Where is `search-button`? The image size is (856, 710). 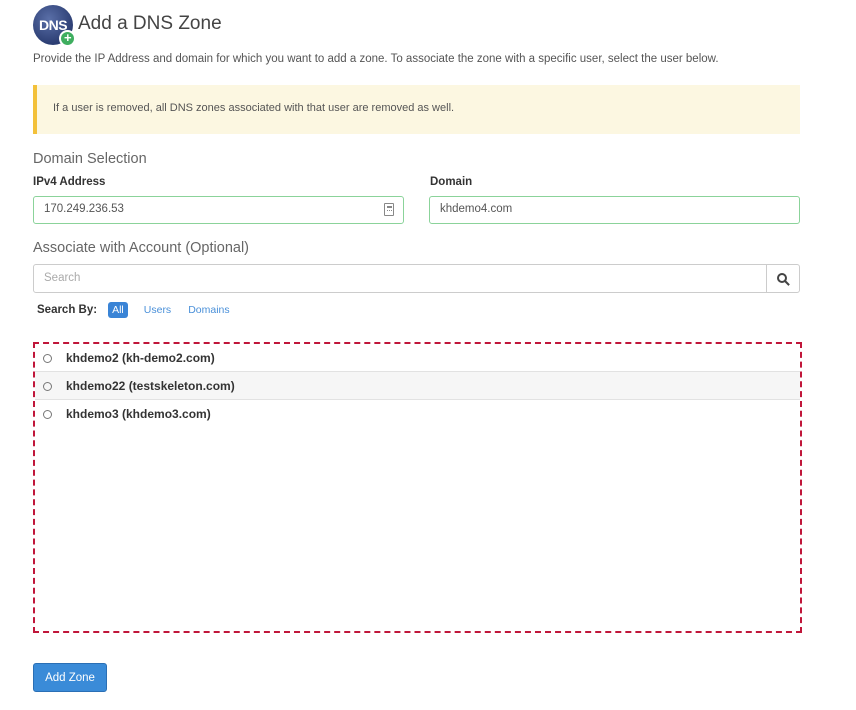
search-button is located at coordinates (782, 278).